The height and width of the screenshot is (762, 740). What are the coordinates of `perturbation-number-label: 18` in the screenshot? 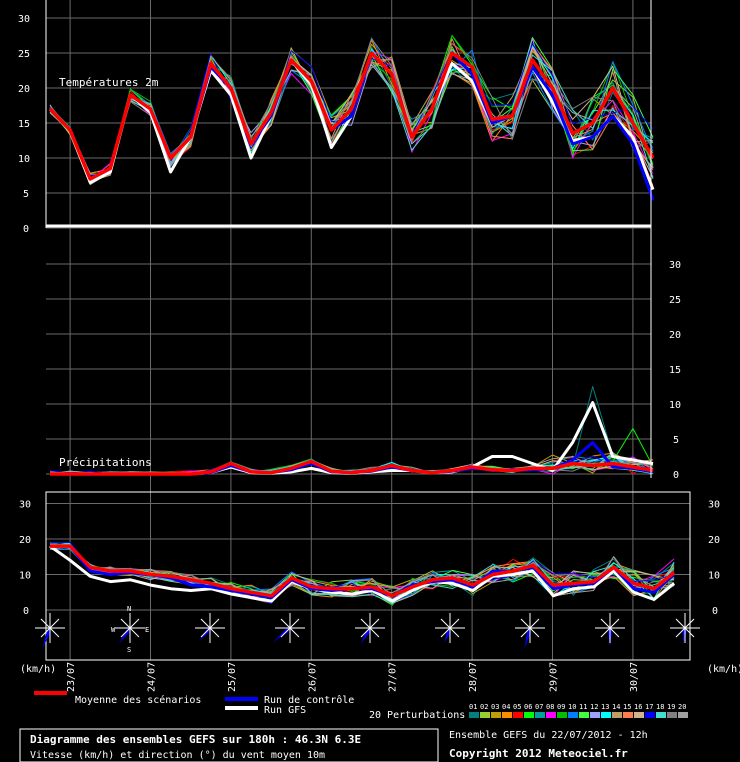 It's located at (660, 707).